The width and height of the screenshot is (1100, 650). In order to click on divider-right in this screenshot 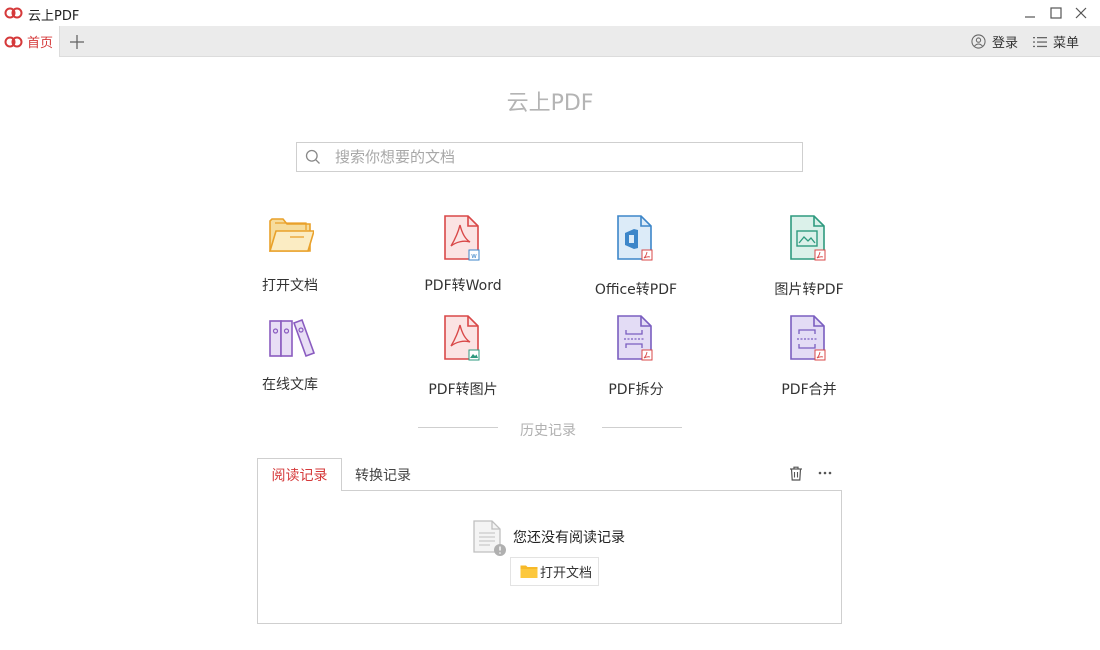, I will do `click(642, 427)`.